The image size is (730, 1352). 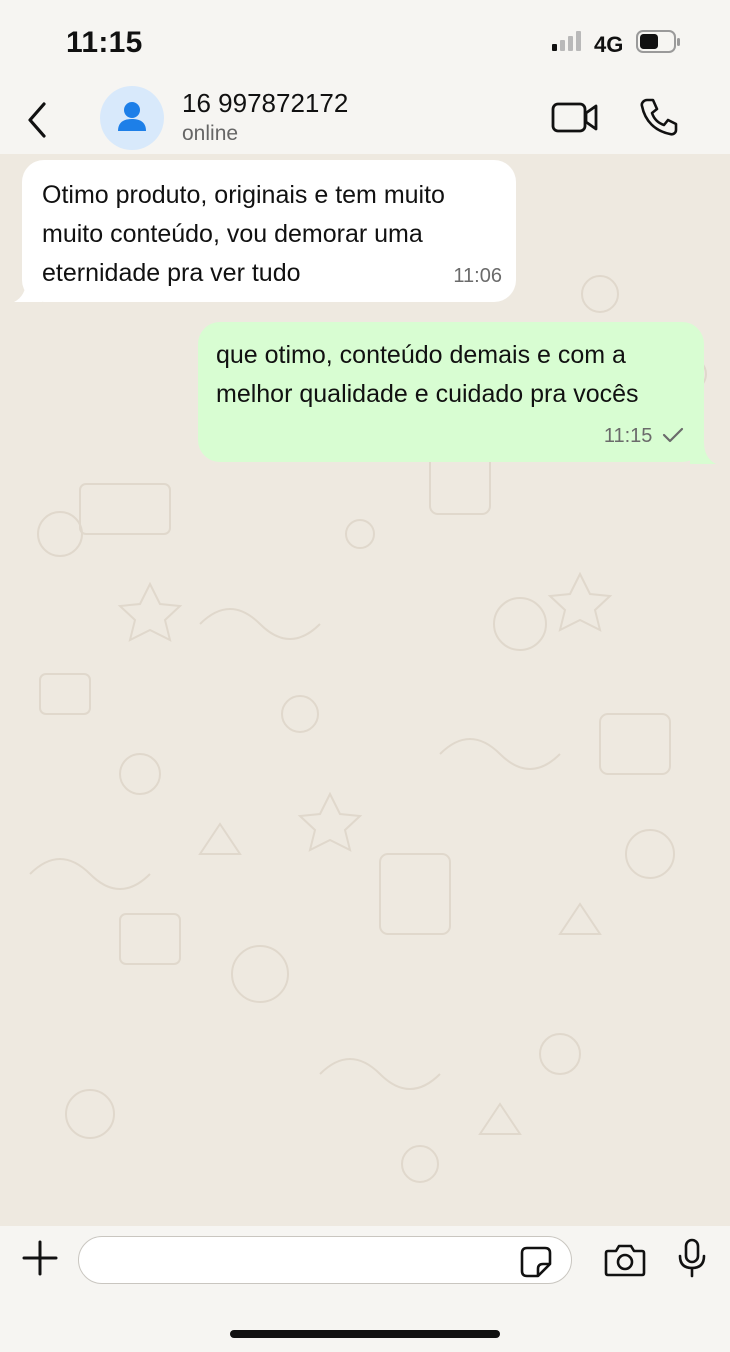 I want to click on contact-status: online, so click(x=210, y=133).